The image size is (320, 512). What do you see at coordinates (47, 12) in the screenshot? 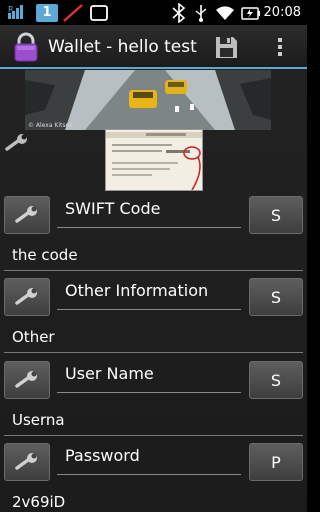
I see `carrier-badge: 1` at bounding box center [47, 12].